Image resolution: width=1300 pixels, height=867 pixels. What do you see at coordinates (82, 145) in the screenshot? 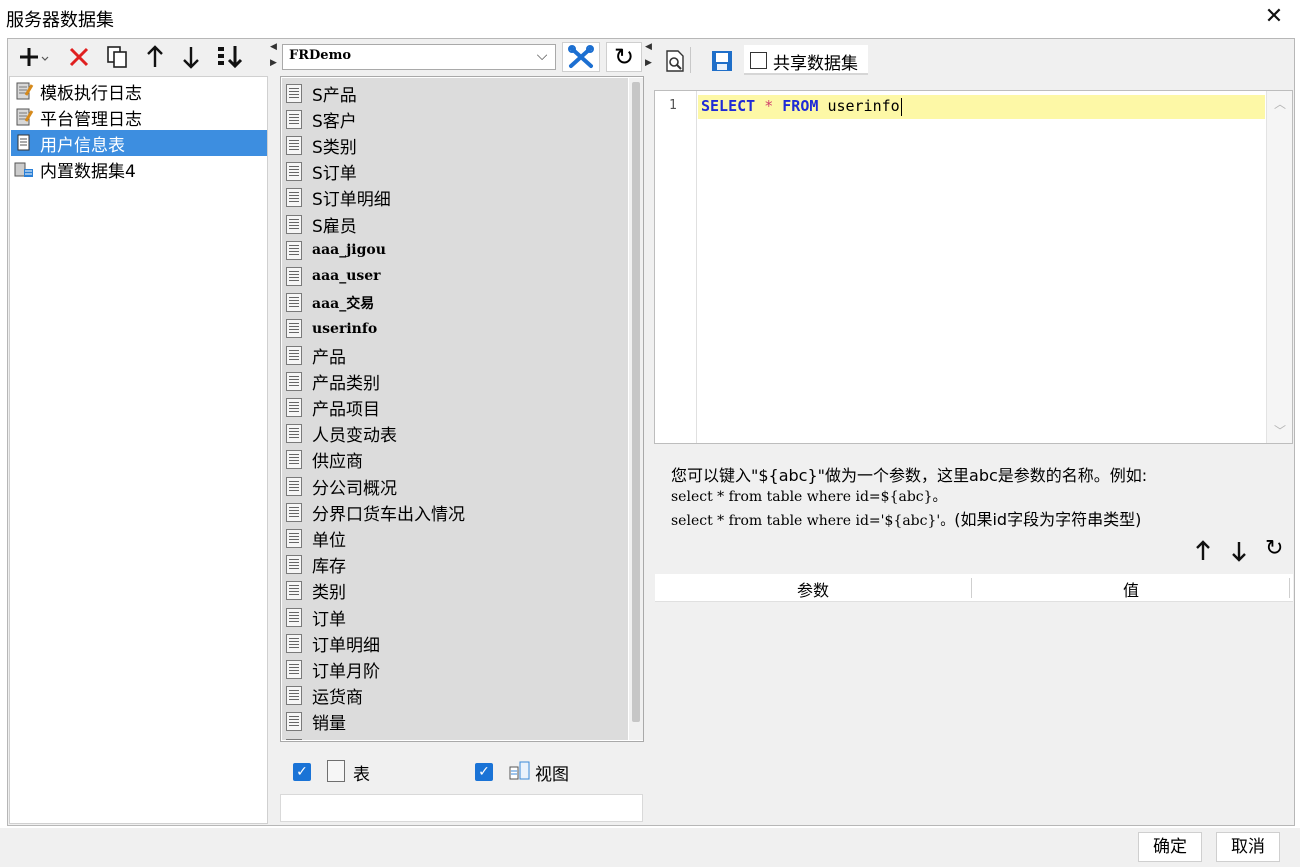
I see `dataset-item-label: 用户信息表` at bounding box center [82, 145].